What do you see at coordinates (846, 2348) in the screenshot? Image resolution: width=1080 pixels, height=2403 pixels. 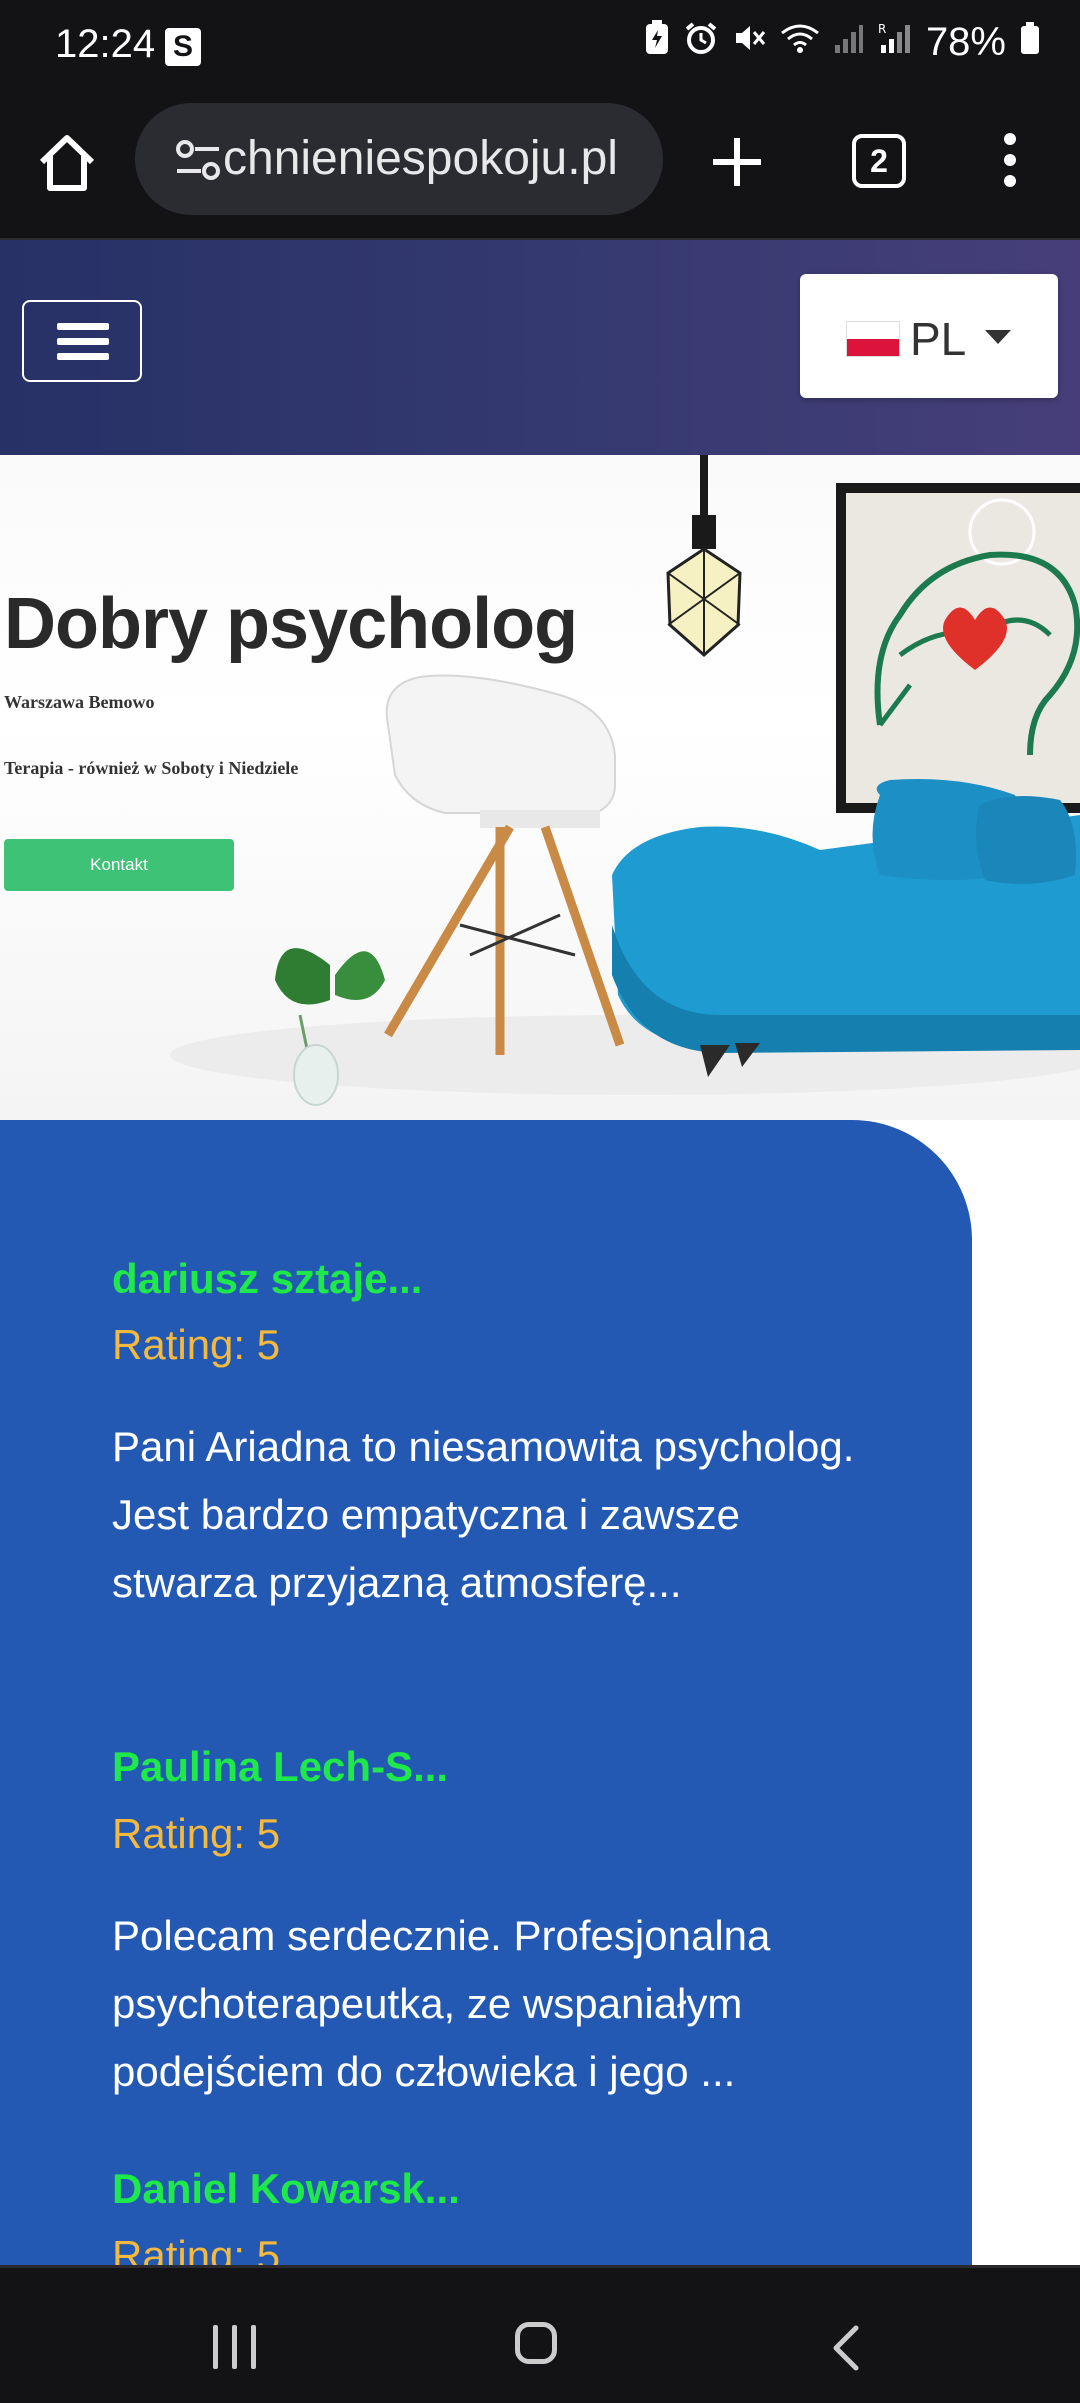 I see `back-icon` at bounding box center [846, 2348].